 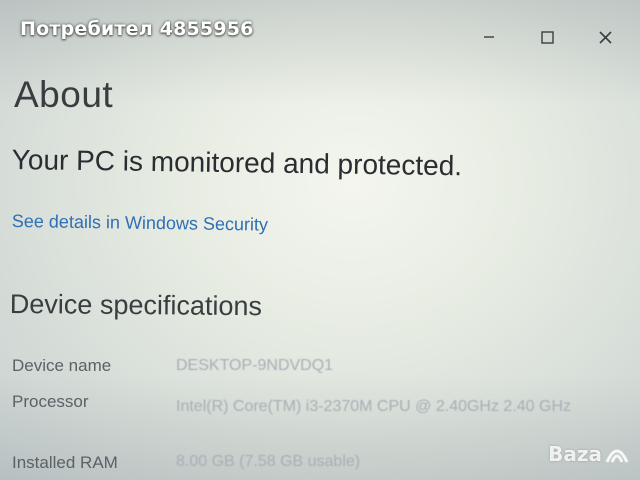 I want to click on maximize-icon, so click(x=547, y=37).